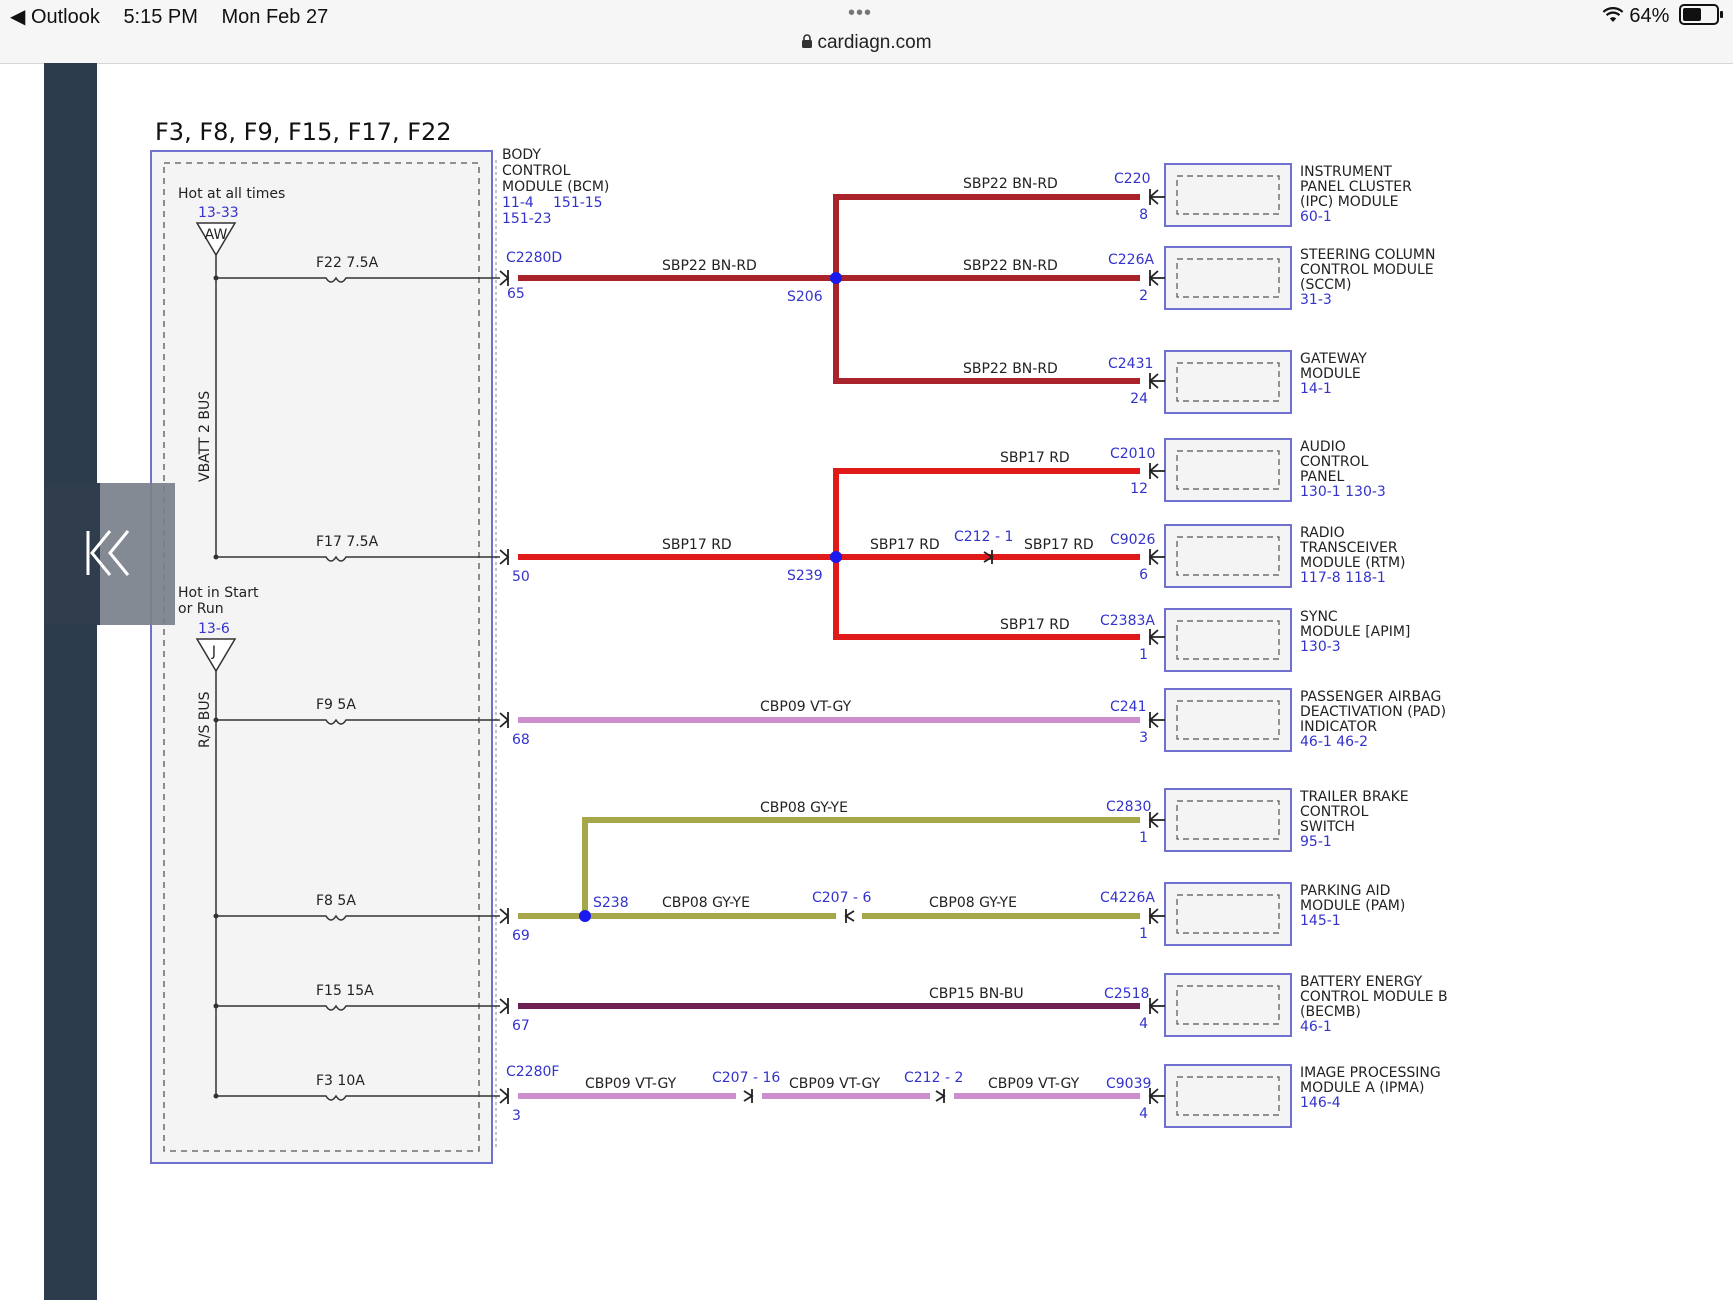  I want to click on bcm-ref-1: 11-4, so click(518, 203).